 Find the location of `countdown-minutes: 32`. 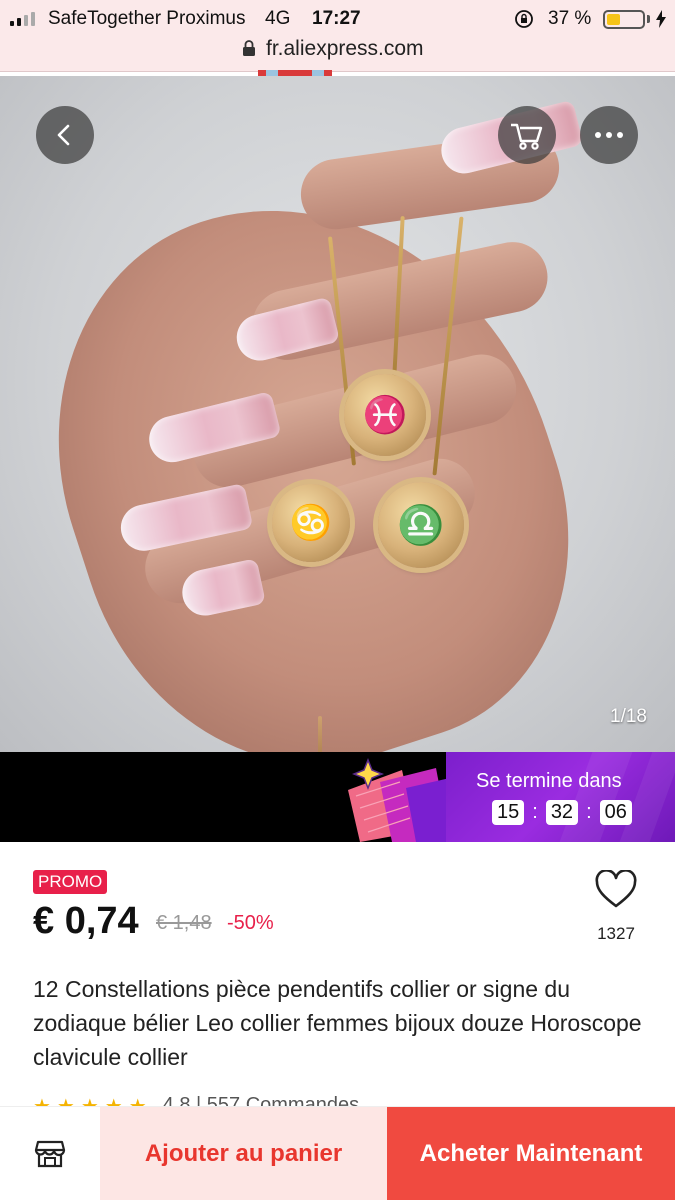

countdown-minutes: 32 is located at coordinates (562, 812).